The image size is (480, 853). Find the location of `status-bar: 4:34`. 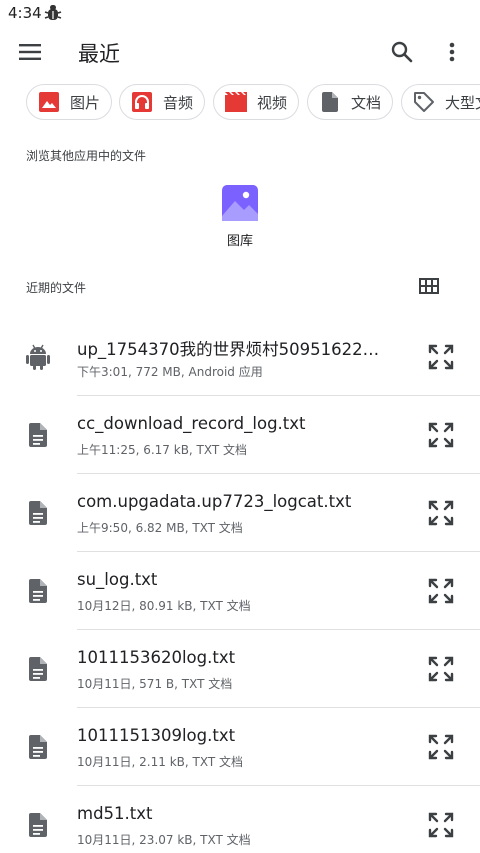

status-bar: 4:34 is located at coordinates (240, 14).